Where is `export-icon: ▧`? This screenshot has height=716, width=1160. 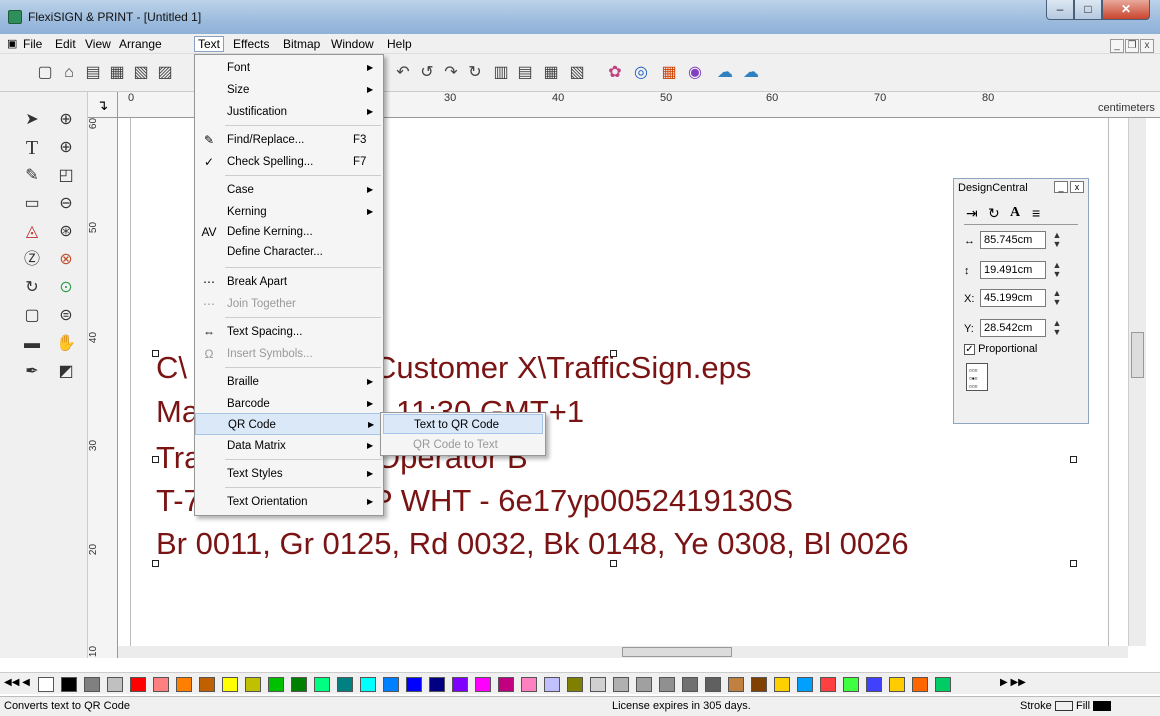 export-icon: ▧ is located at coordinates (141, 73).